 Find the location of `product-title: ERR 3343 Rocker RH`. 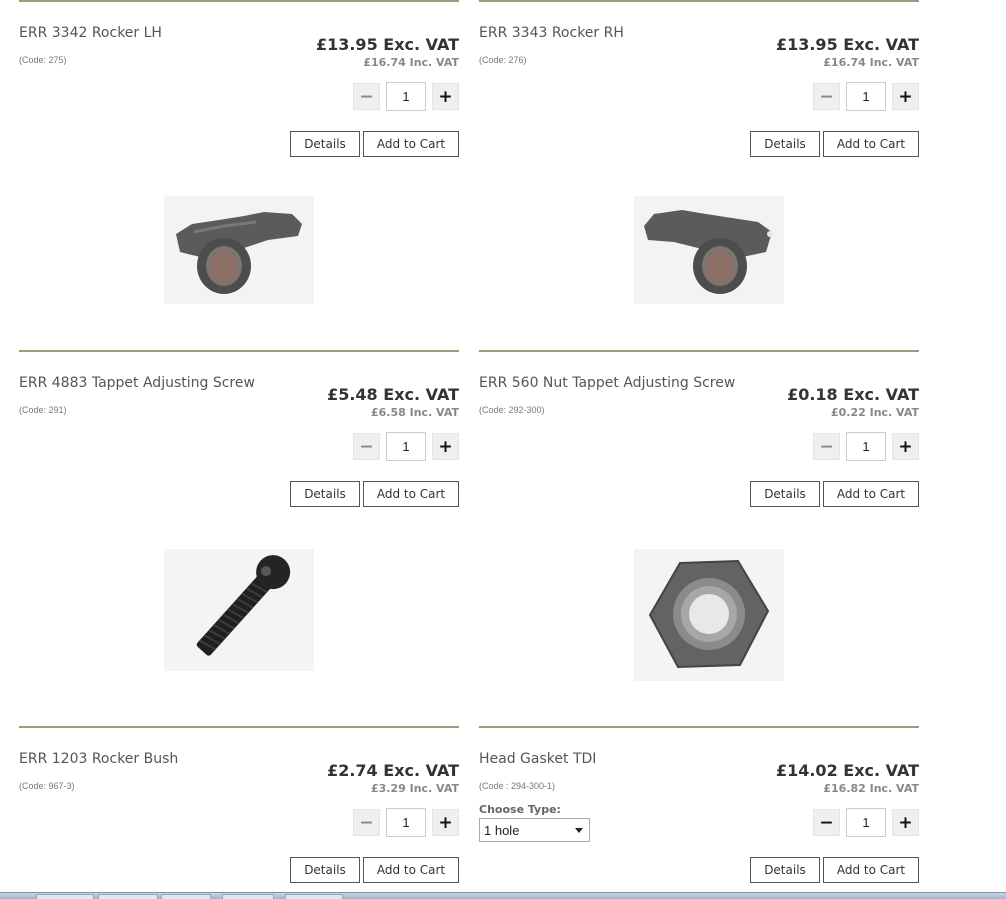

product-title: ERR 3343 Rocker RH is located at coordinates (551, 33).